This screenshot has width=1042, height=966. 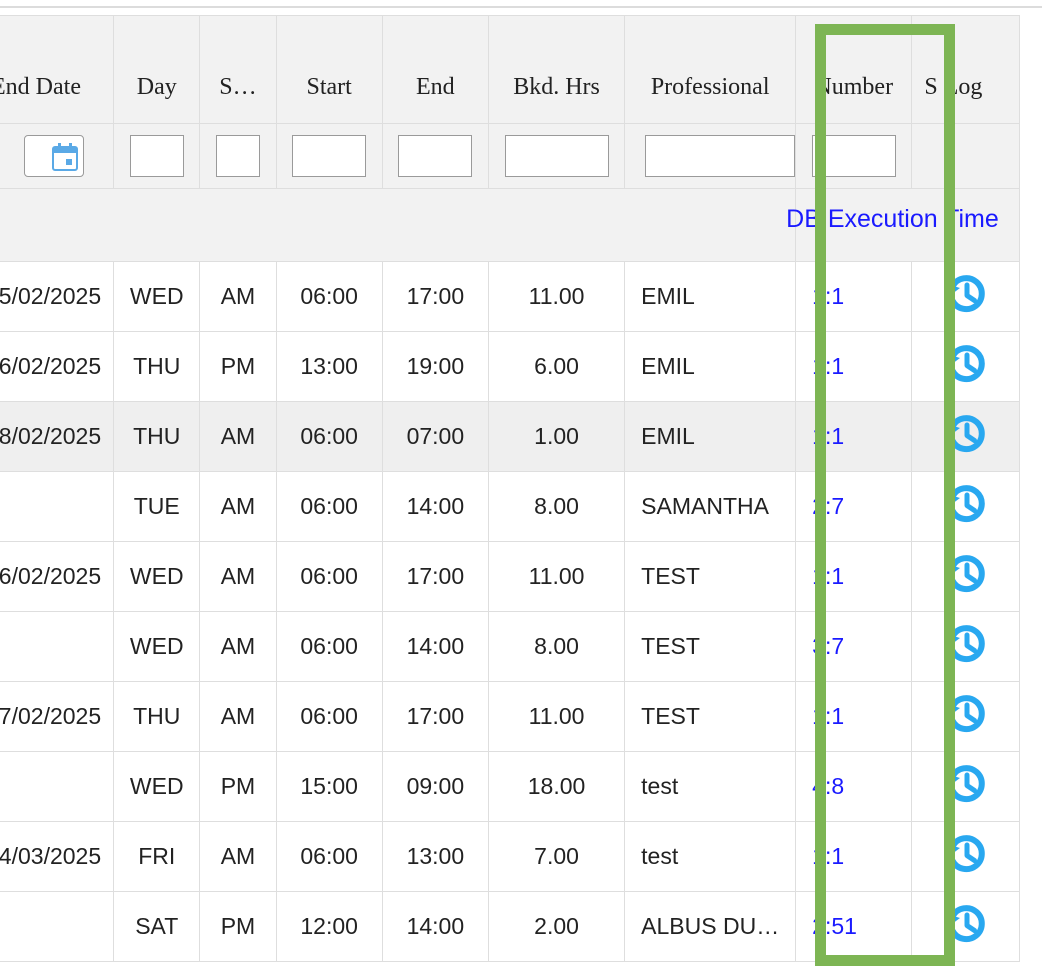 What do you see at coordinates (57, 69) in the screenshot?
I see `col-end-date: End Date` at bounding box center [57, 69].